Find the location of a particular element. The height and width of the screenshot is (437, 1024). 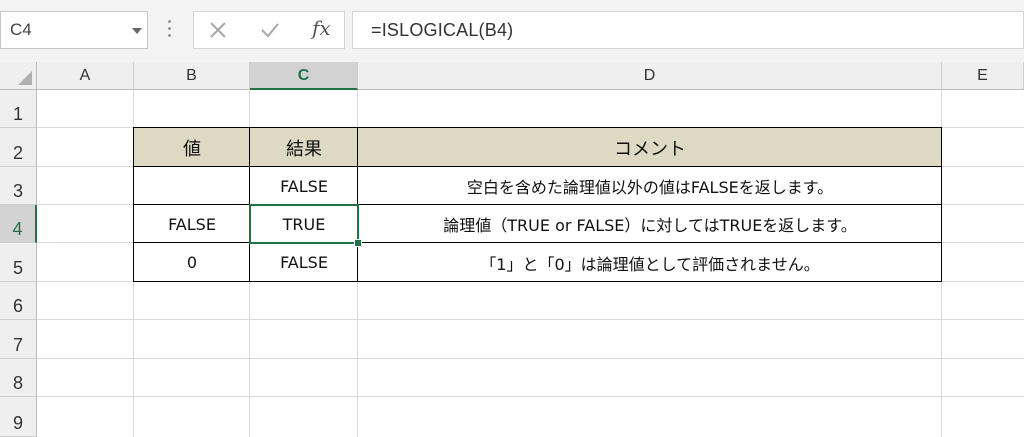

formula-input: =ISLOGICAL(B4) is located at coordinates (688, 30).